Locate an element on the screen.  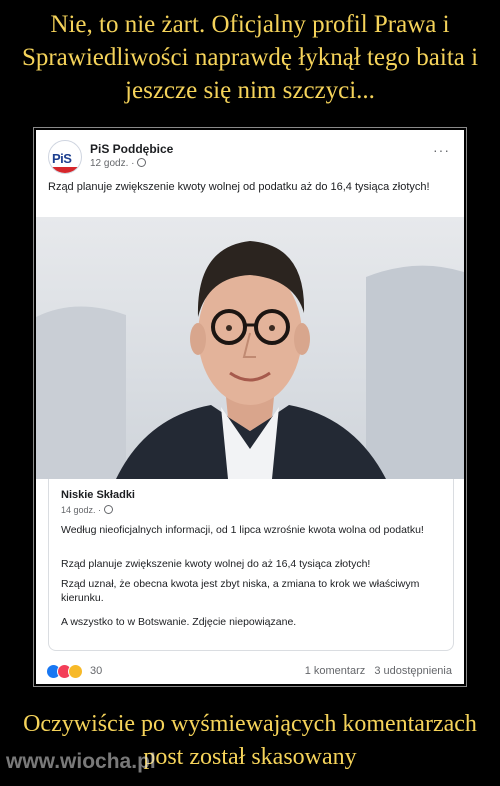
engagement-stats: 1 komentarz 3 udostępnienia is located at coordinates (378, 671).